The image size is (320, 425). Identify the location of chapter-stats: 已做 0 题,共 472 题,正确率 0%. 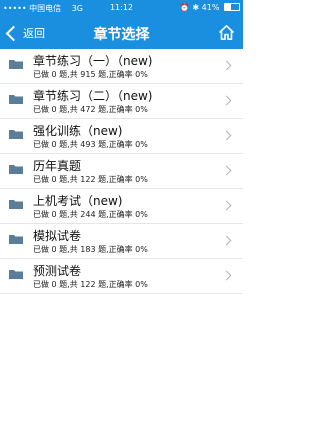
(90, 109).